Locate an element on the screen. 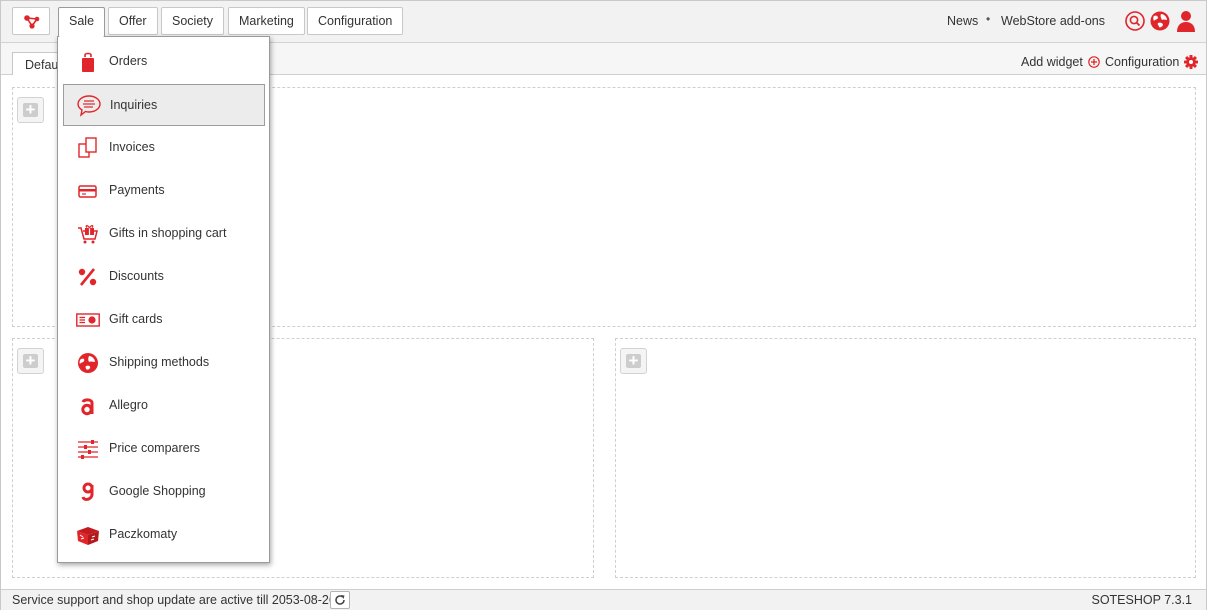  globe-icon is located at coordinates (1160, 21).